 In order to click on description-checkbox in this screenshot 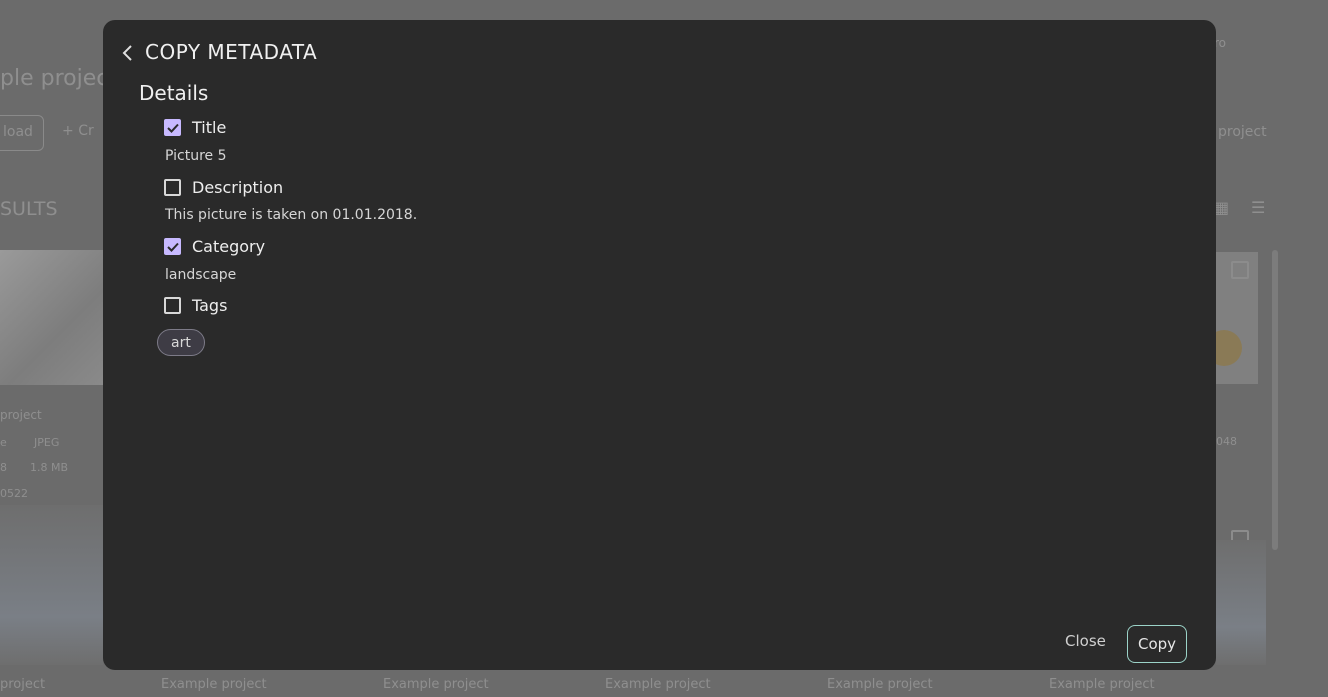, I will do `click(172, 187)`.